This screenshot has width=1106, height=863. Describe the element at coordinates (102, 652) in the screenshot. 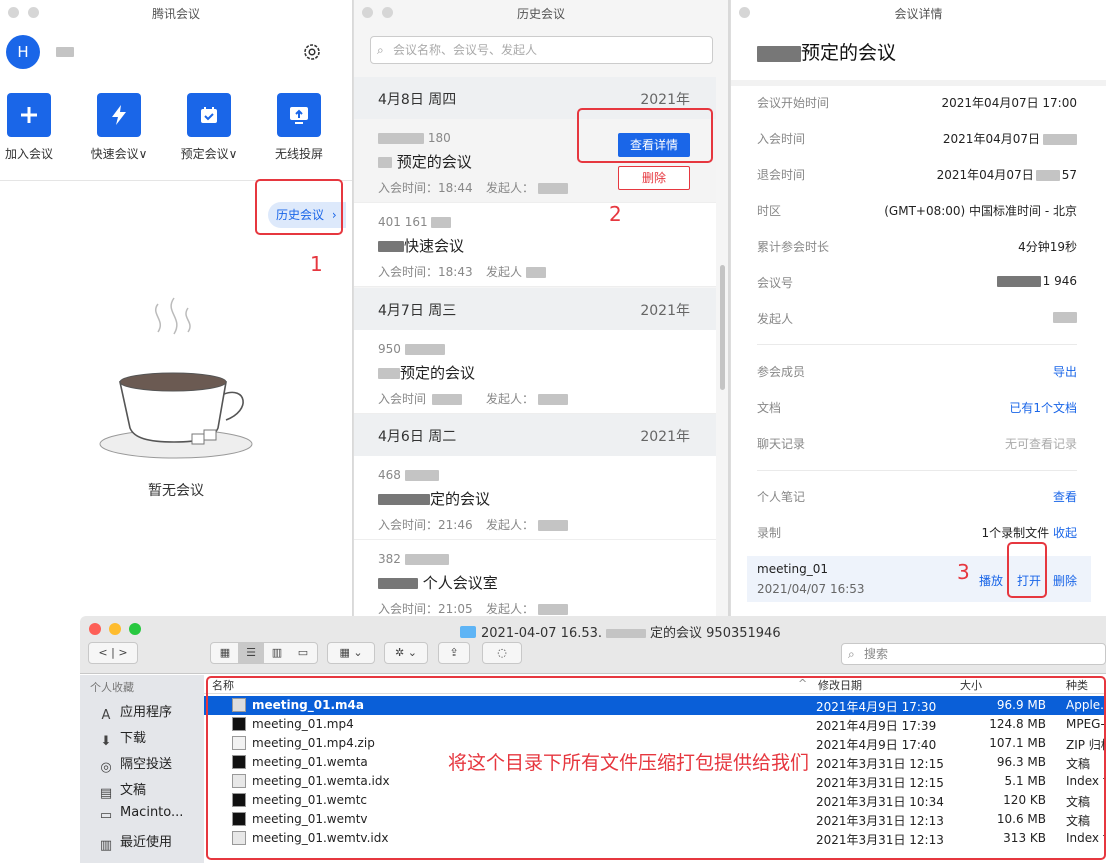

I see `chevron-left-icon: <` at that location.